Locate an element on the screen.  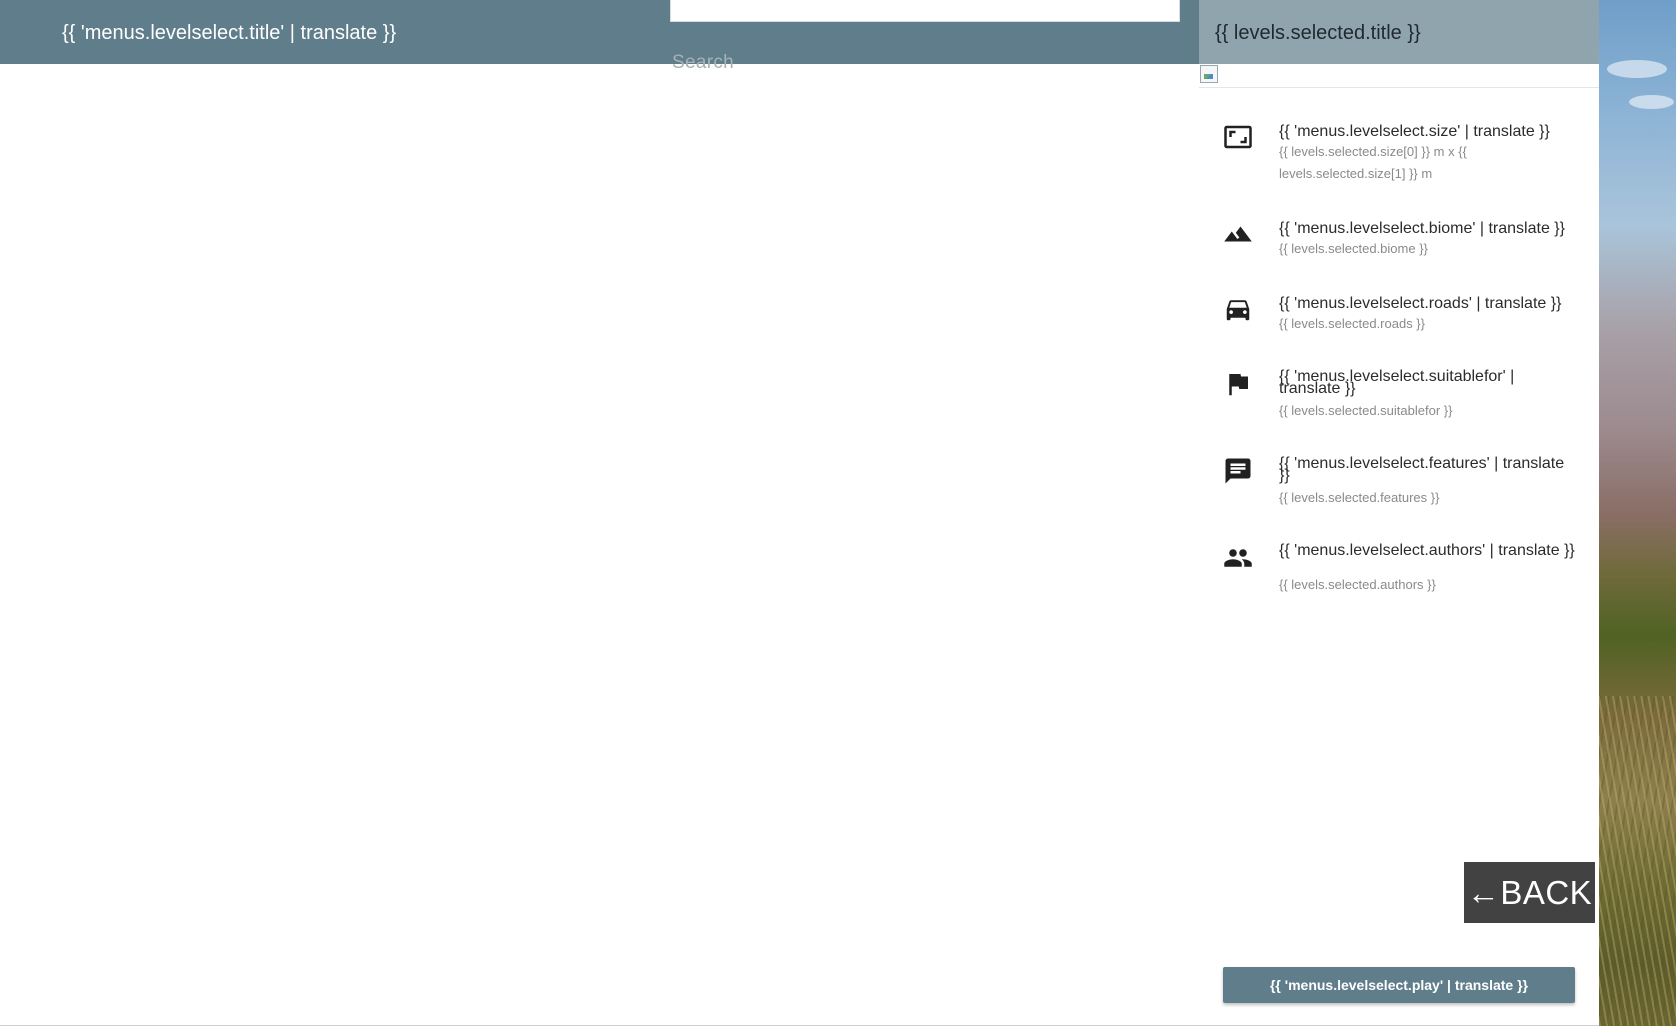
info-value: {{ levels.selected.roads }} is located at coordinates (1352, 323).